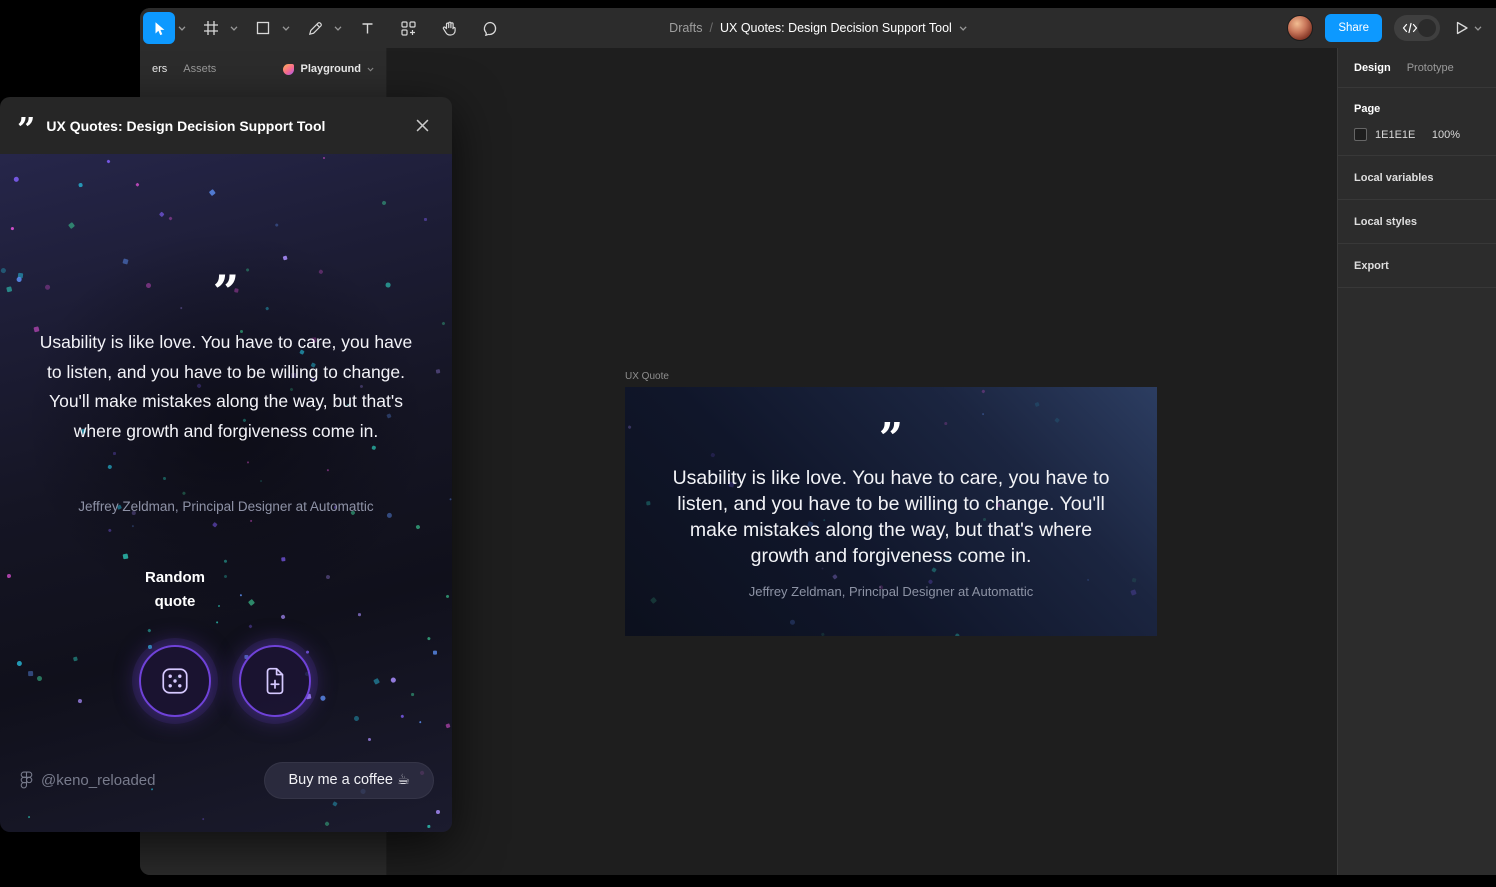 This screenshot has height=887, width=1496. I want to click on section-export: Export, so click(1417, 266).